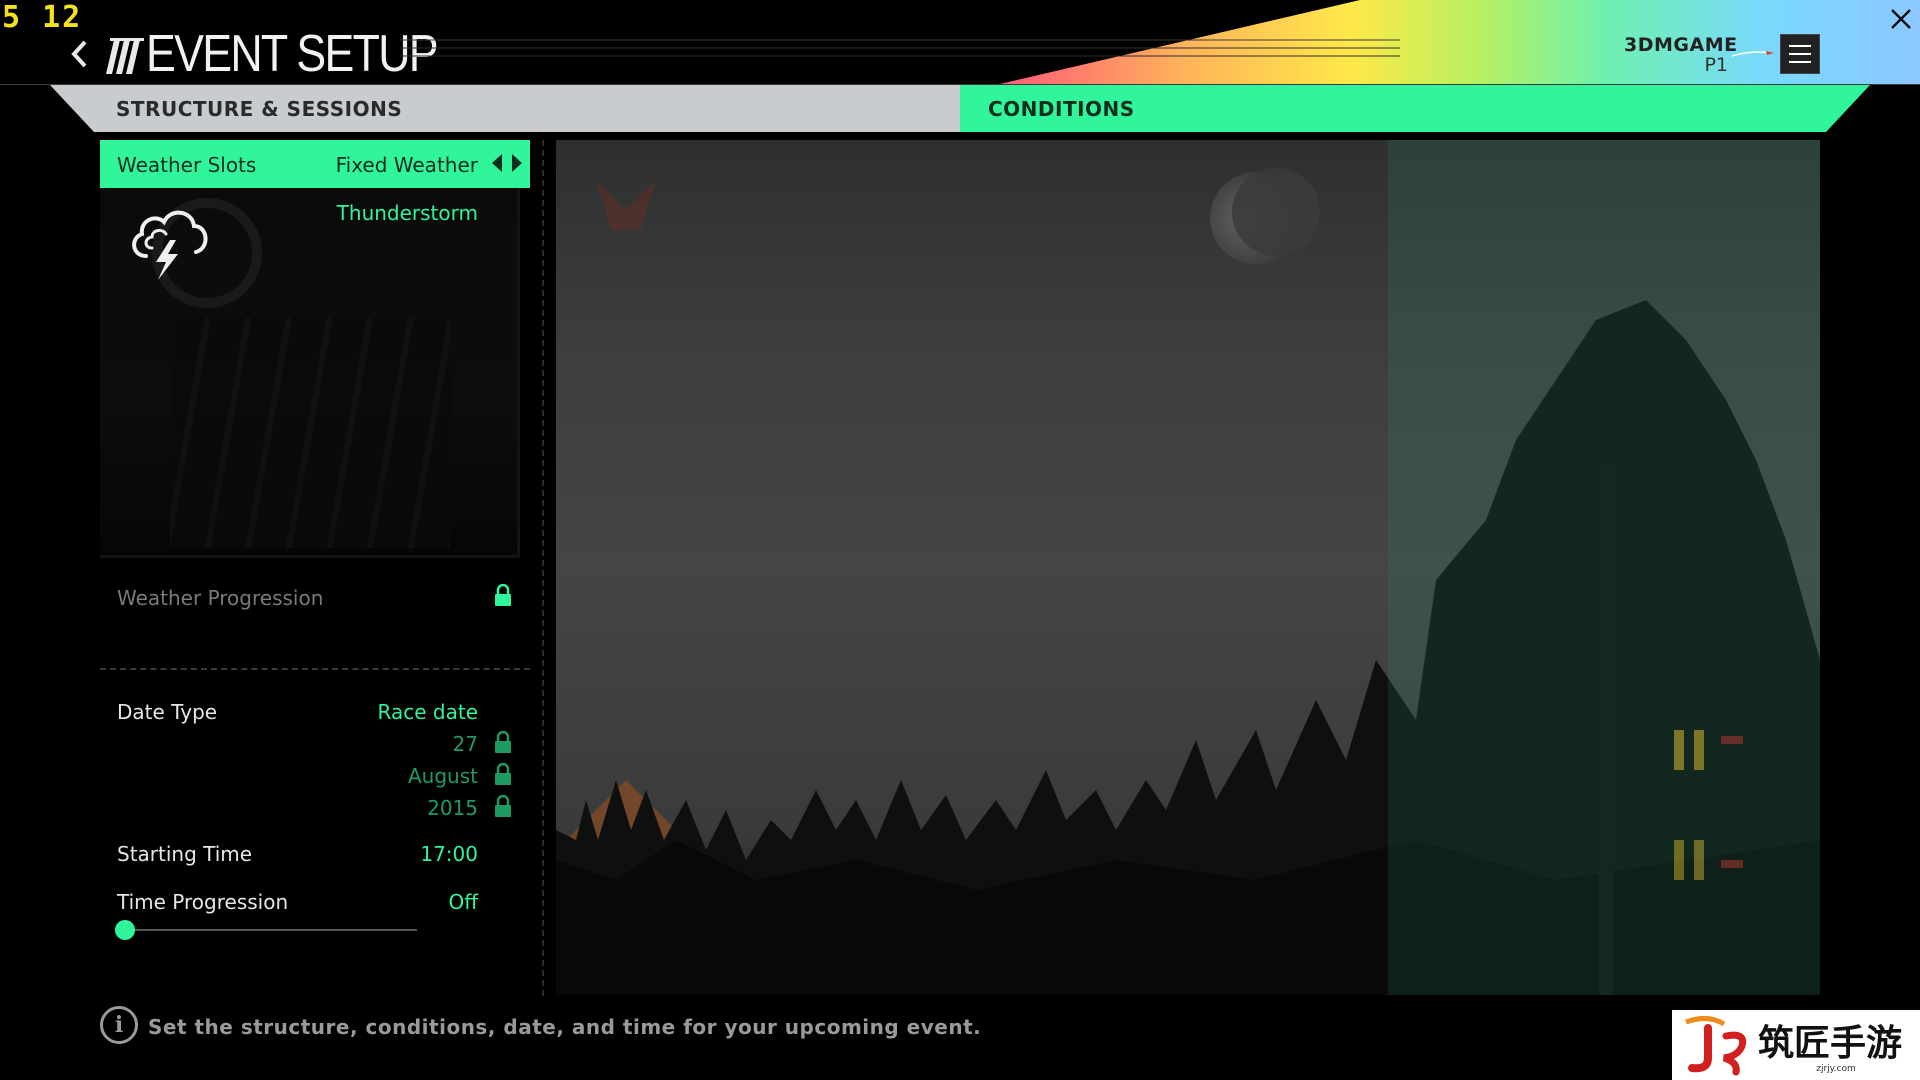 The image size is (1920, 1080). Describe the element at coordinates (1415, 108) in the screenshot. I see `tab-conditions: CONDITIONS` at that location.